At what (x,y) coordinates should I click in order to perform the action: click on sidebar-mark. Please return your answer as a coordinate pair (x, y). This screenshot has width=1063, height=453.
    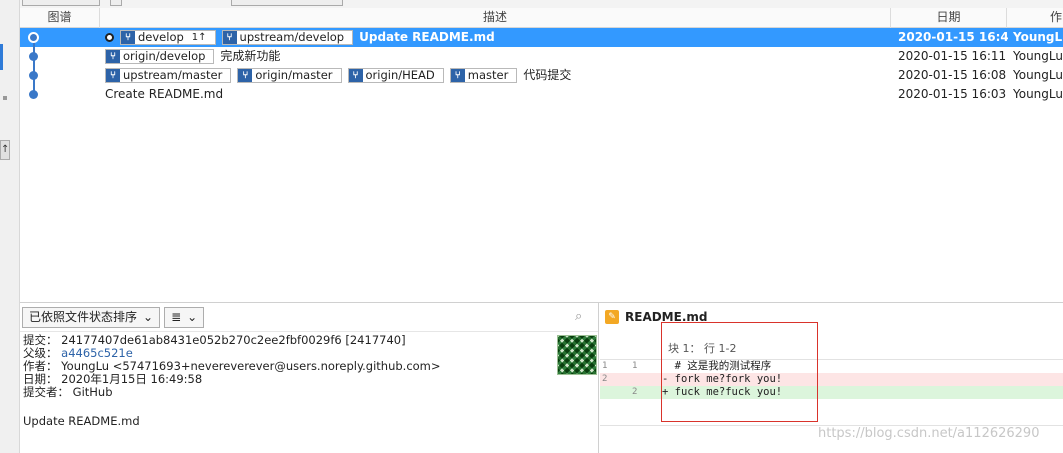
    Looking at the image, I should click on (5, 98).